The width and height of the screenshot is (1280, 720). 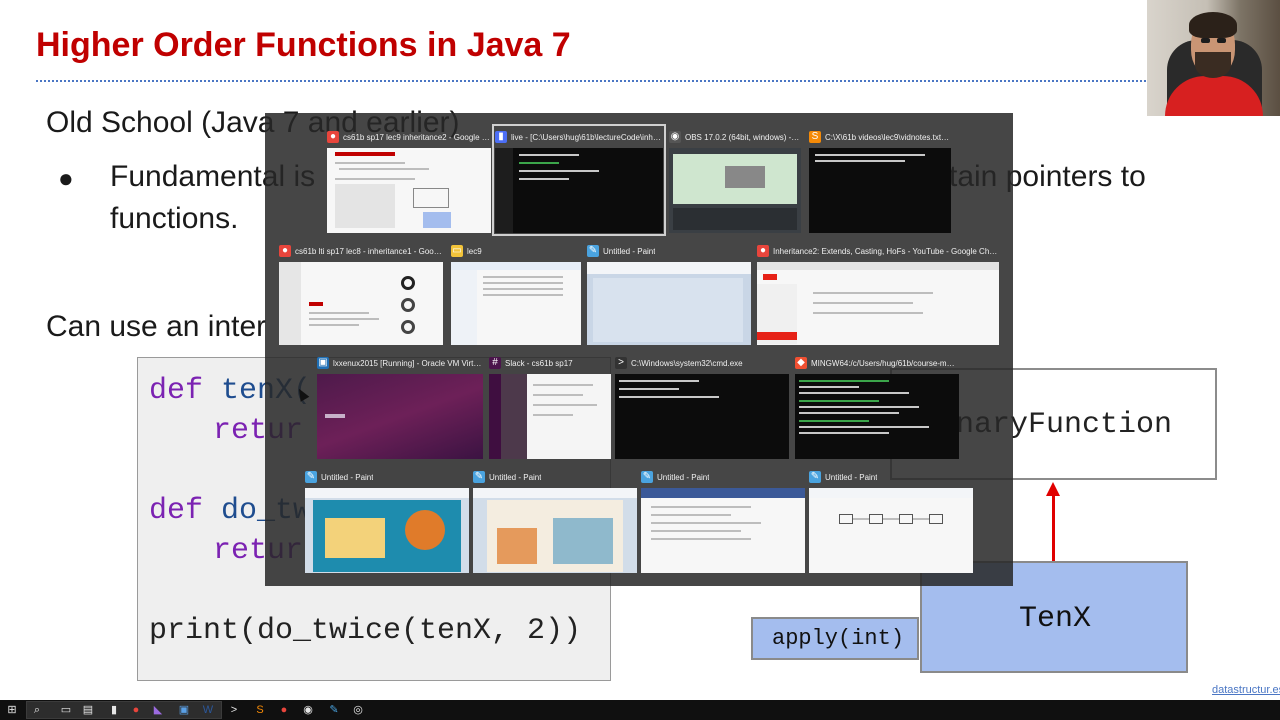 What do you see at coordinates (516, 293) in the screenshot?
I see `switcher-window-lec9-folder: ▭ lec9` at bounding box center [516, 293].